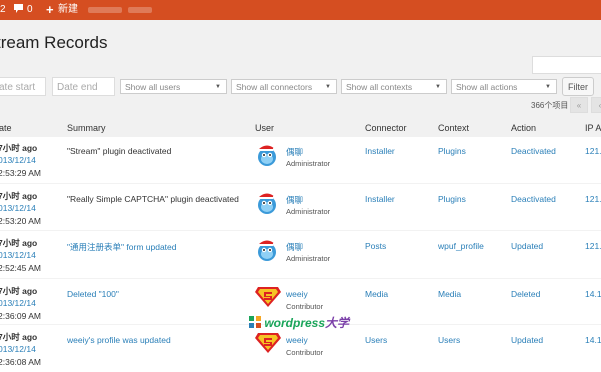 Image resolution: width=601 pixels, height=372 pixels. I want to click on actions-select-label: Show all actions, so click(487, 87).